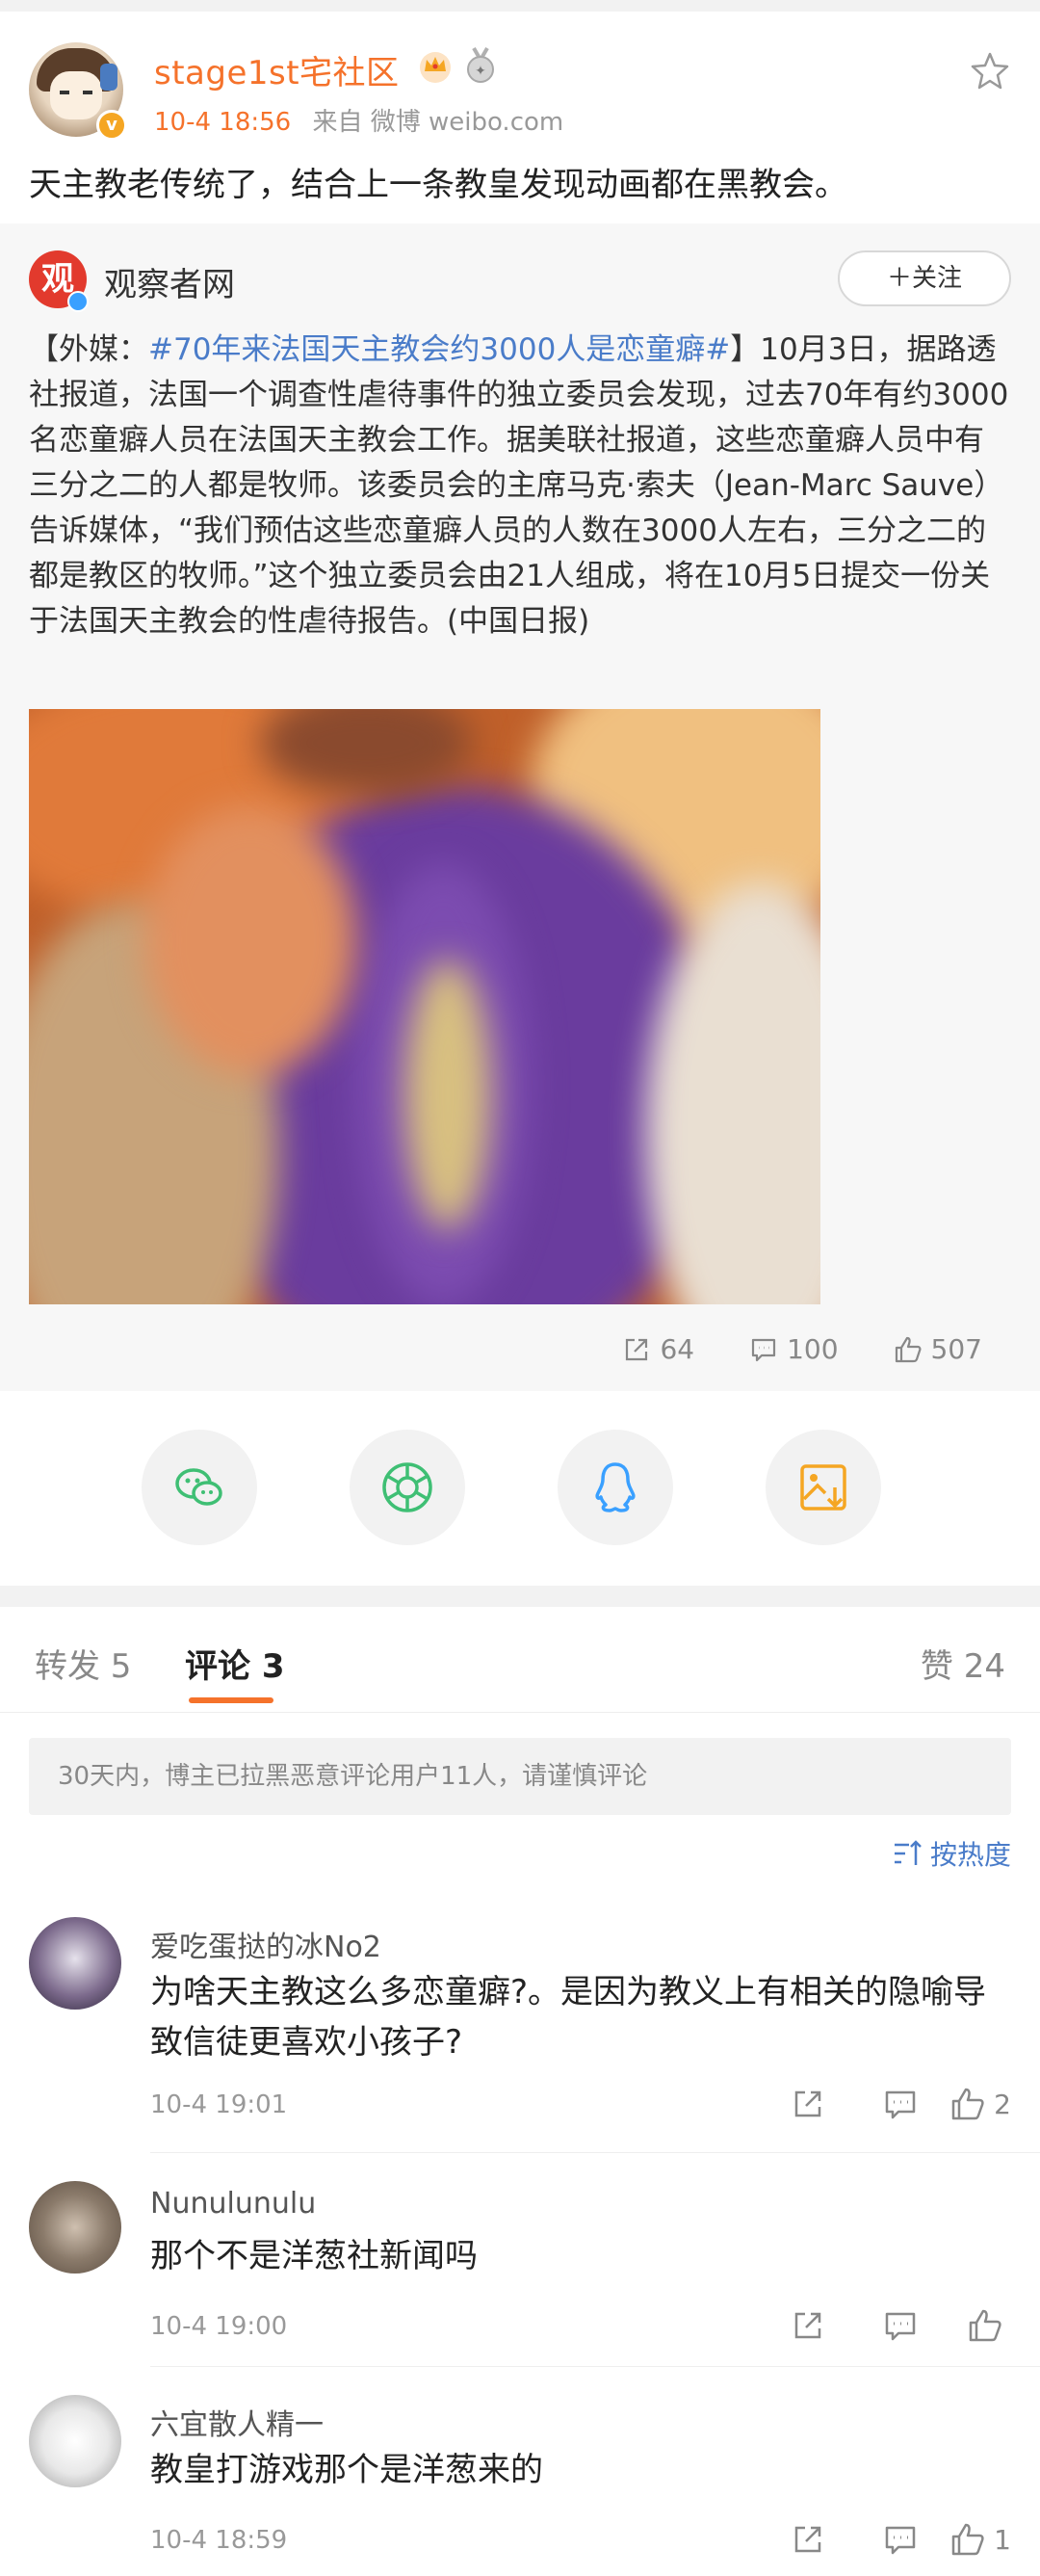  I want to click on comment-like-button: 1, so click(965, 2540).